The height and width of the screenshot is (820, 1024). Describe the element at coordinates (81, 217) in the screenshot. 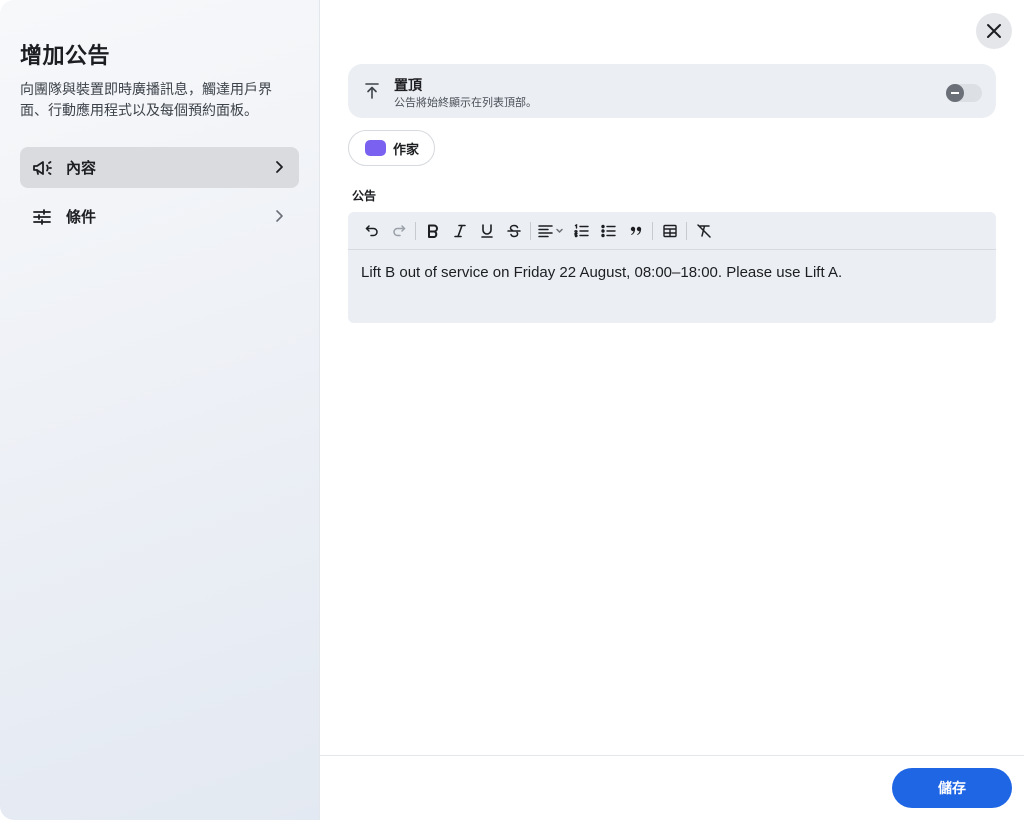

I see `sidebar-item-label: 條件` at that location.